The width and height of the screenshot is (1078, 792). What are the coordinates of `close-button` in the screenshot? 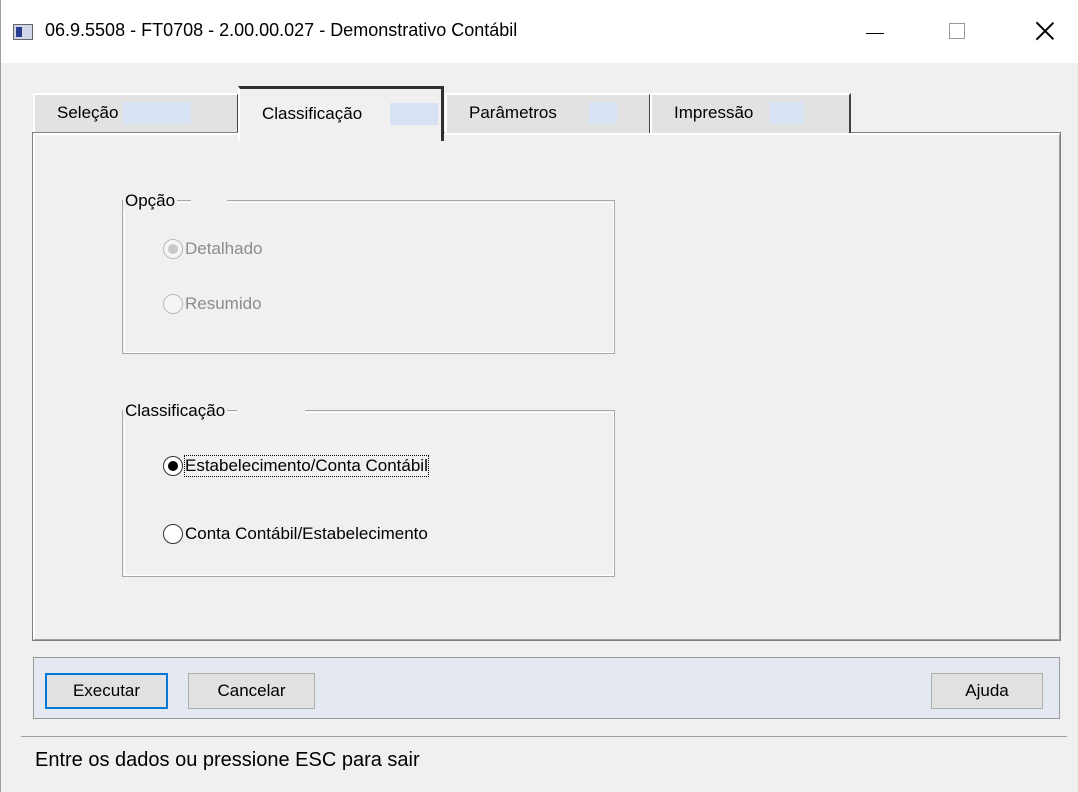 It's located at (1045, 31).